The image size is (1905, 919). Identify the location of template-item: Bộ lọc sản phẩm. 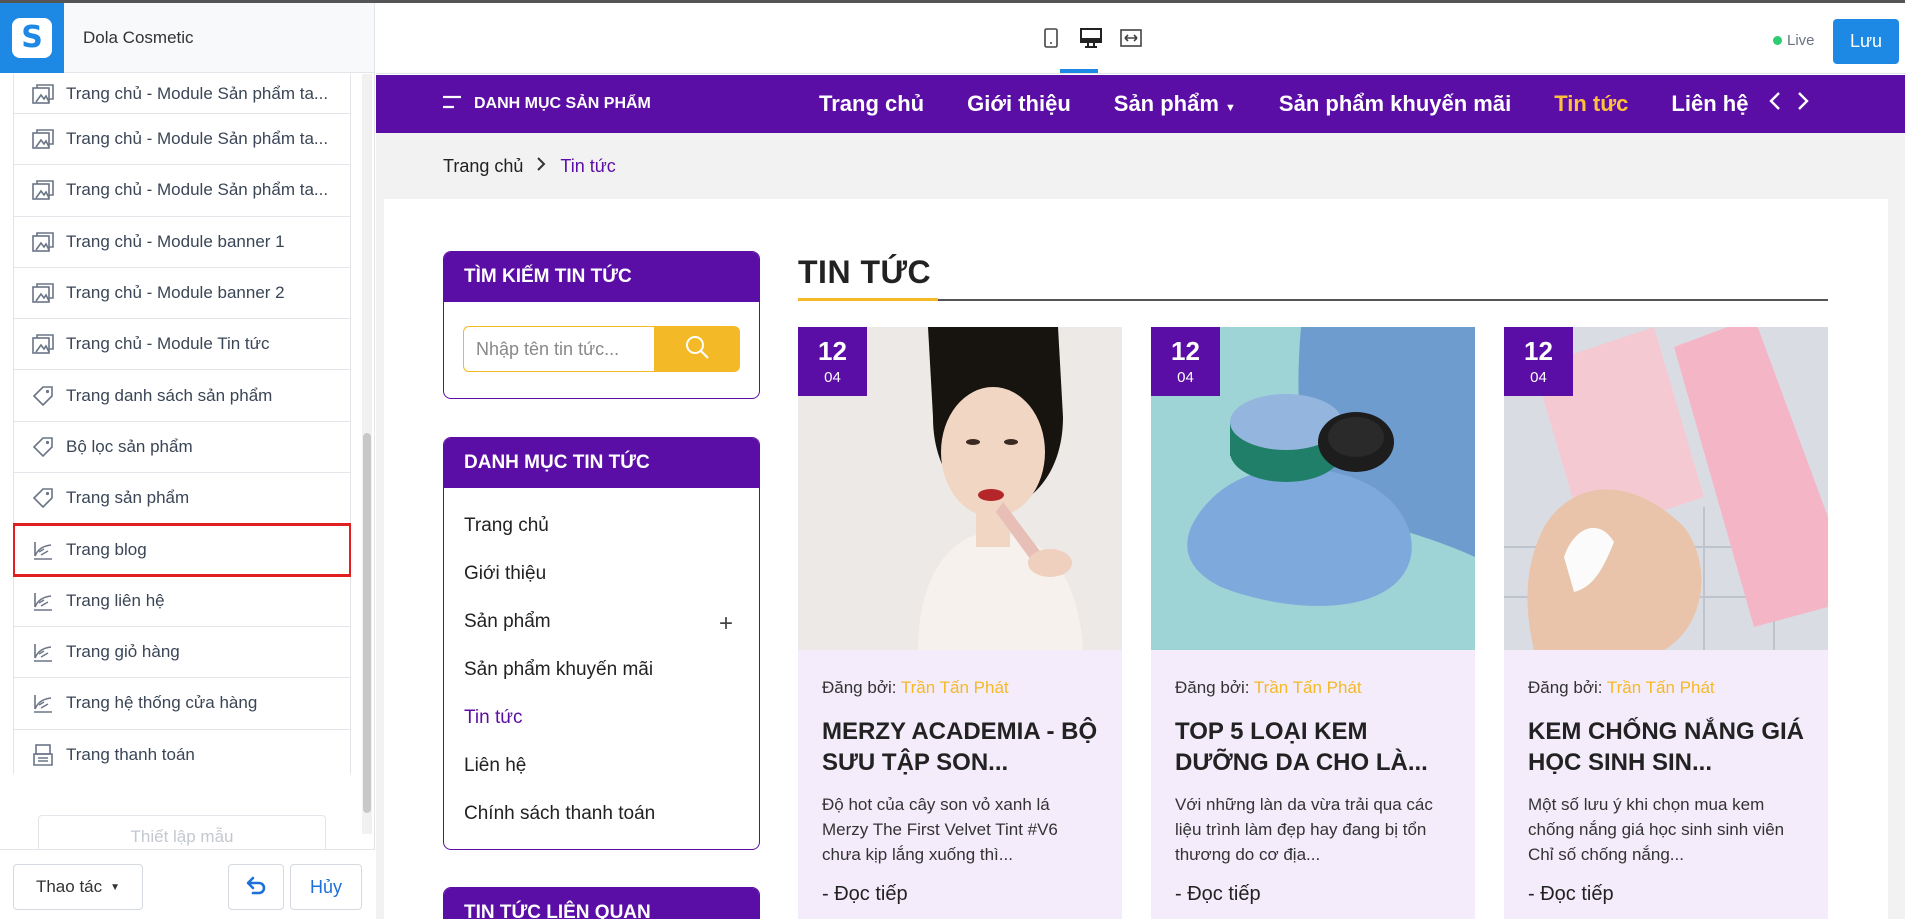
(182, 447).